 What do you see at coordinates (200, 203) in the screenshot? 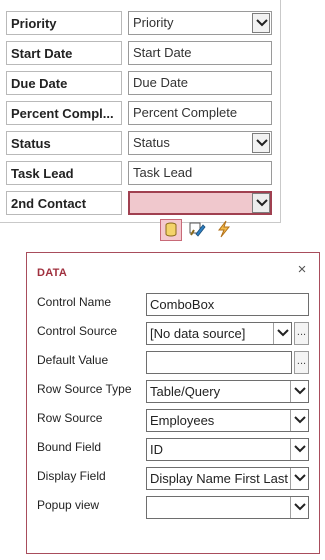
I see `second-contact-combobox` at bounding box center [200, 203].